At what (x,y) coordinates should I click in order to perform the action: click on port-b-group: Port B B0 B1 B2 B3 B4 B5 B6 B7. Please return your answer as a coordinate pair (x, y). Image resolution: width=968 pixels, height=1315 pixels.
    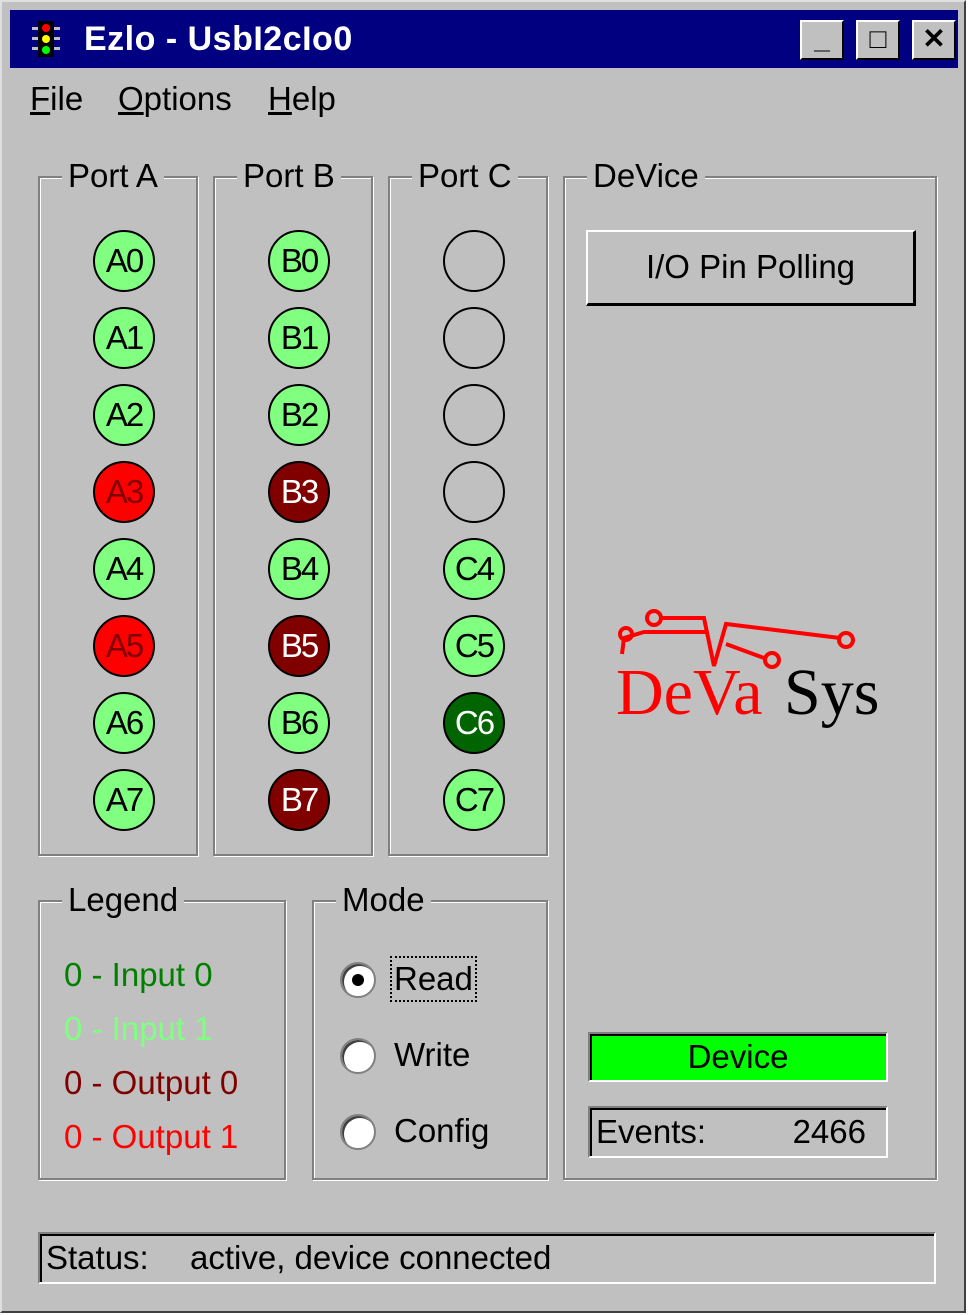
    Looking at the image, I should click on (293, 506).